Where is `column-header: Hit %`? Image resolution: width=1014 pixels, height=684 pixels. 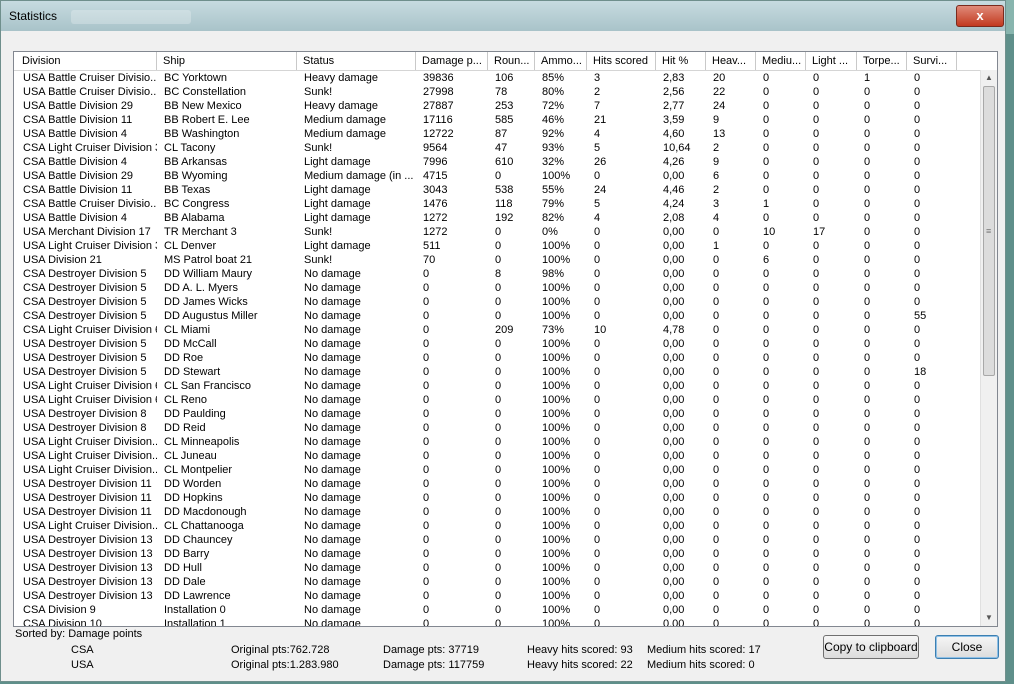
column-header: Hit % is located at coordinates (681, 61).